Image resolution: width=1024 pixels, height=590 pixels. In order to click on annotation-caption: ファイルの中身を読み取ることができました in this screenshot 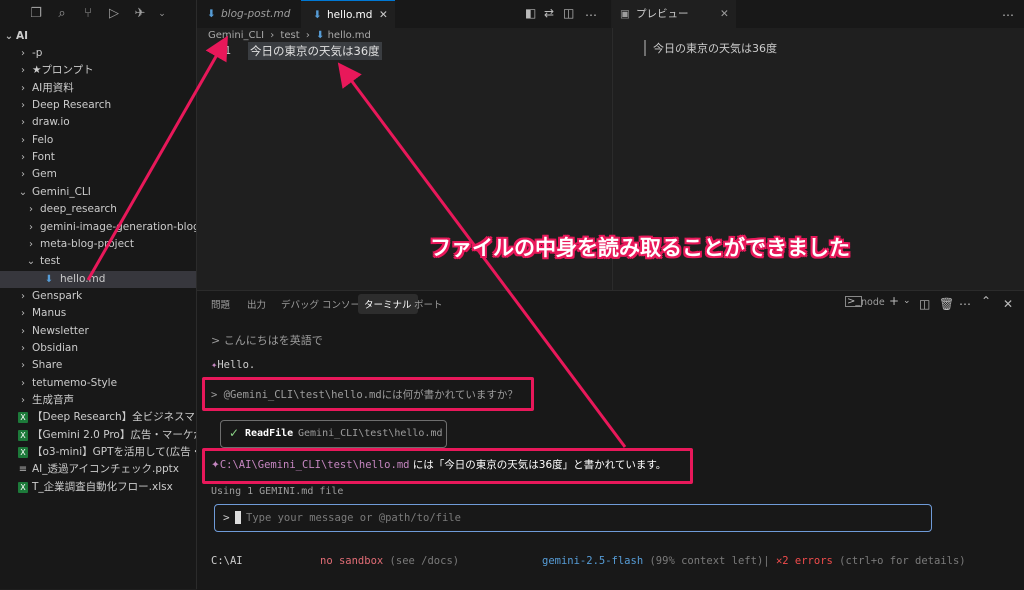, I will do `click(640, 248)`.